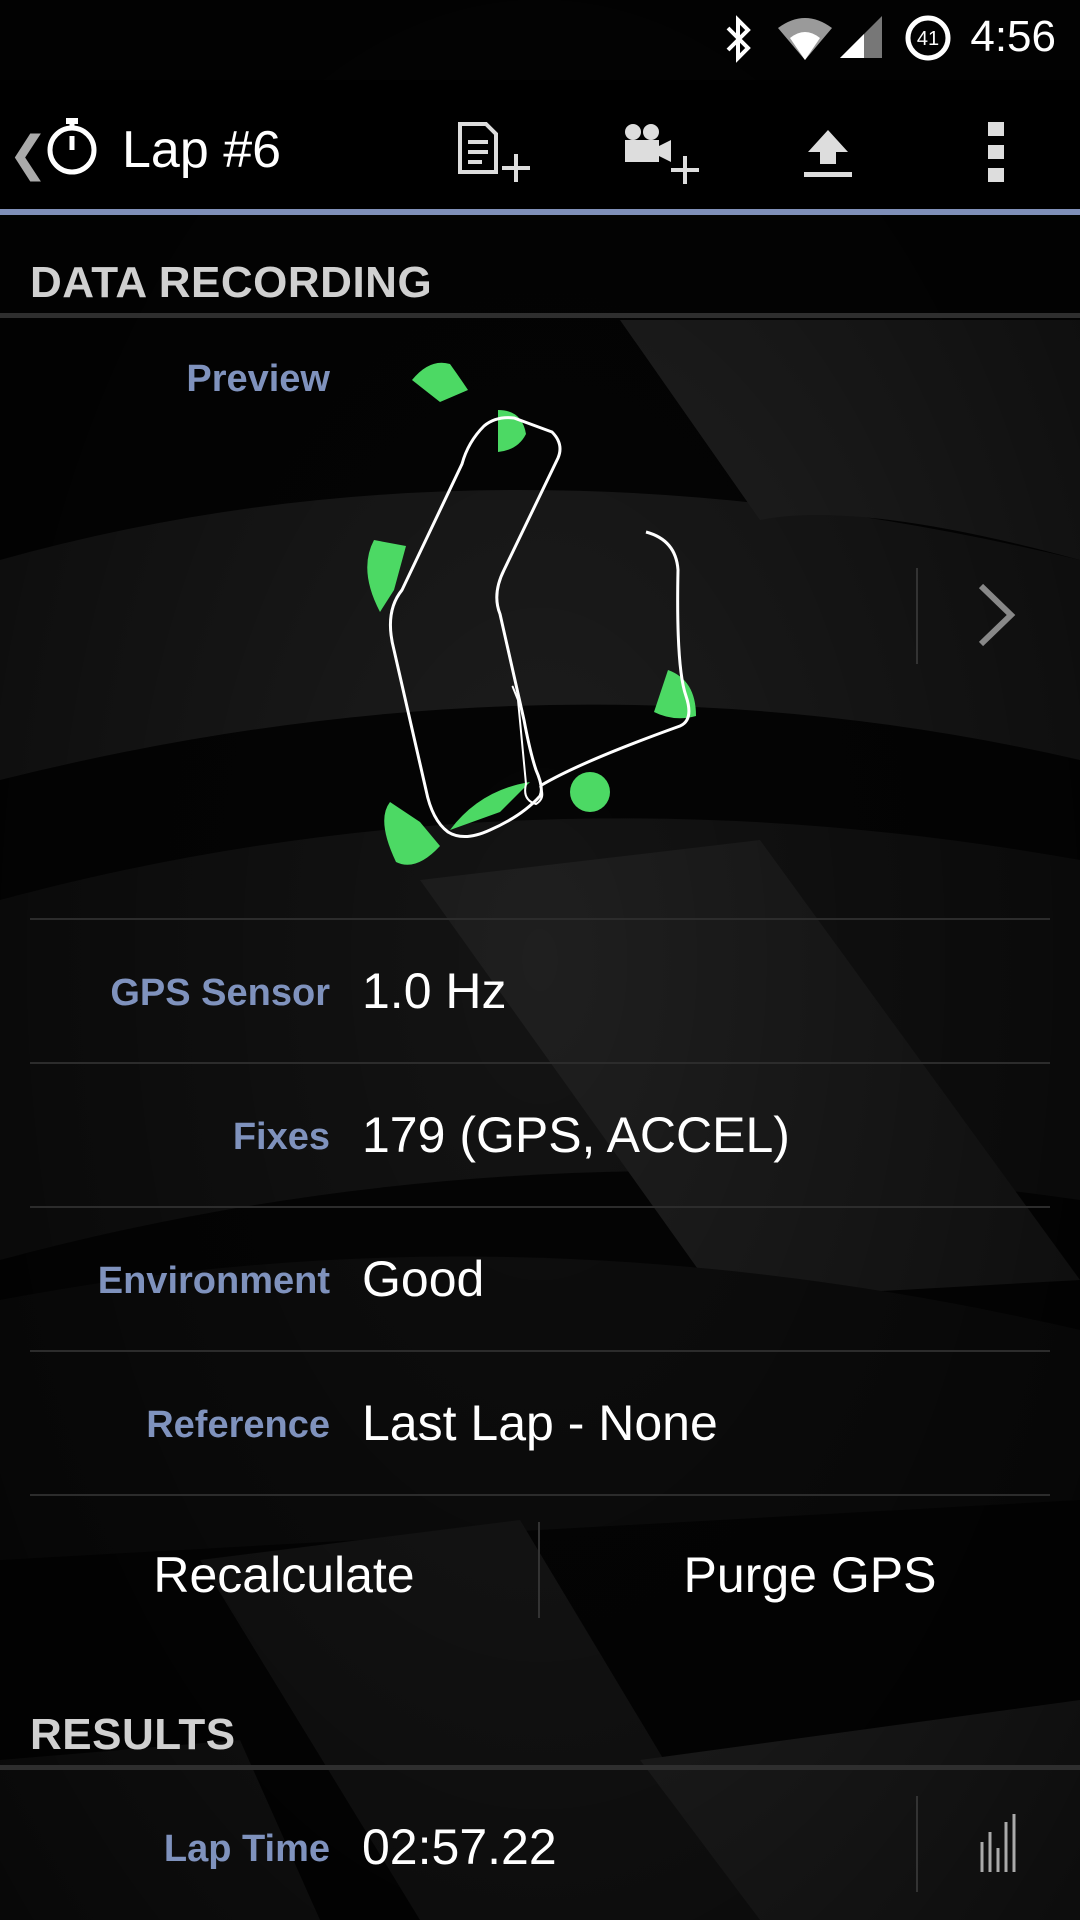 The height and width of the screenshot is (1920, 1080). I want to click on racing-line-return, so click(615, 659).